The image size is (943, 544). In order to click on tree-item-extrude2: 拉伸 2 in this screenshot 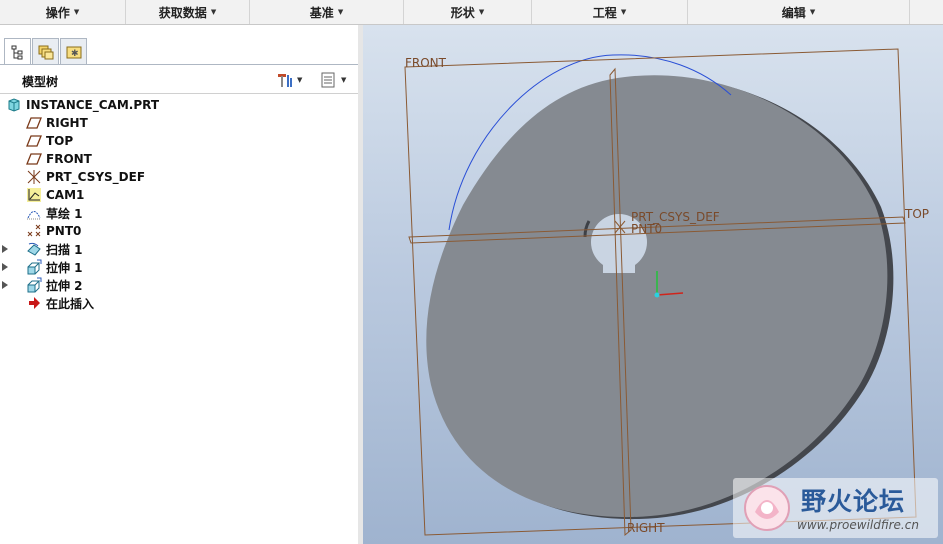, I will do `click(42, 285)`.